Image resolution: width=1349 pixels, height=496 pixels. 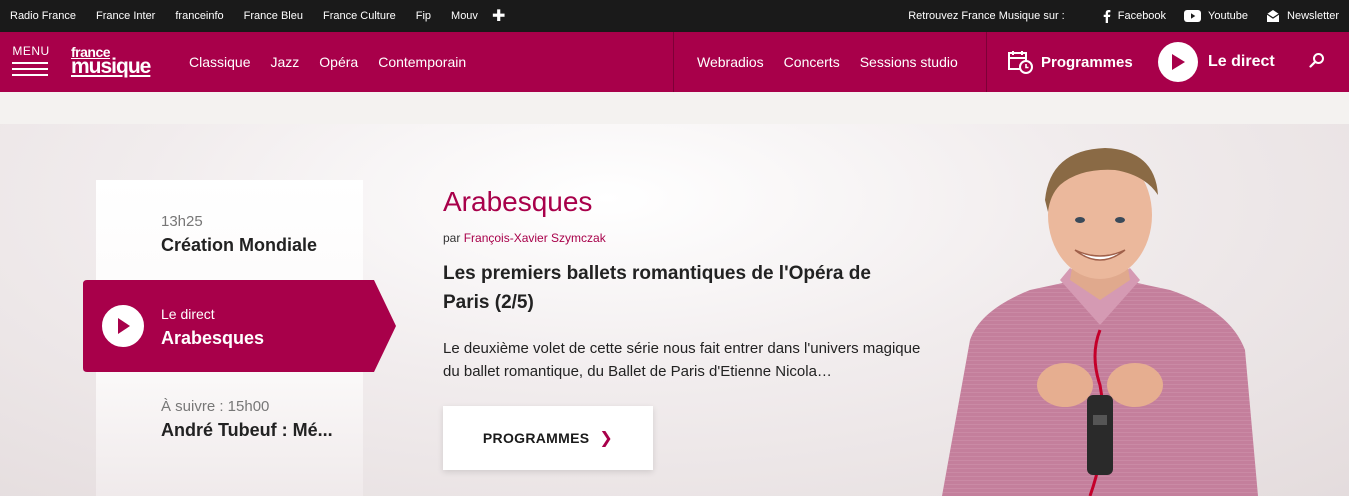 I want to click on show-byline: par François-Xavier Szymczak, so click(x=688, y=238).